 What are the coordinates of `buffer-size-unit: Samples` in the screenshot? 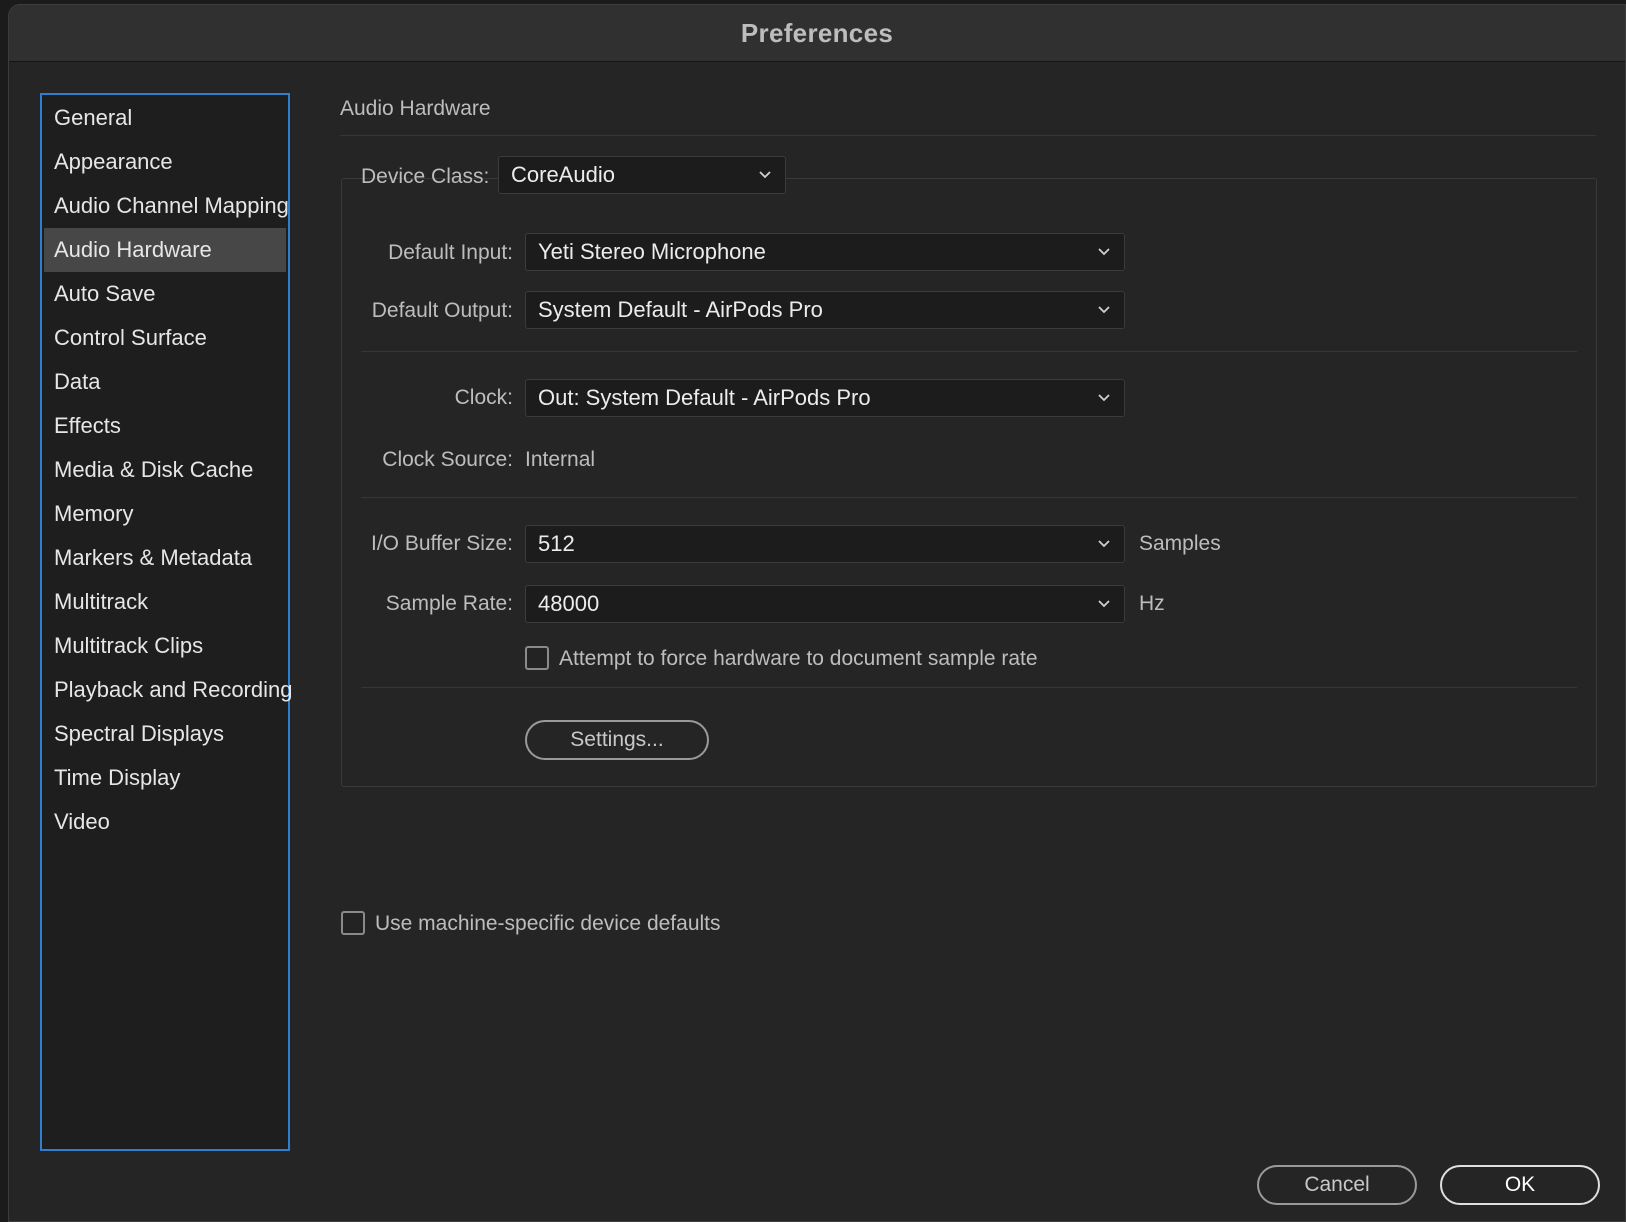 It's located at (1180, 543).